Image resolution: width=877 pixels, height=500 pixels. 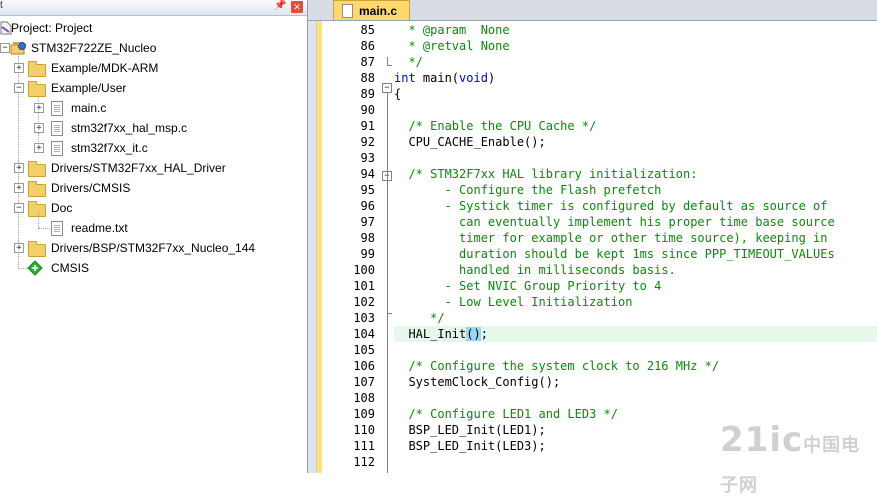 What do you see at coordinates (62, 208) in the screenshot?
I see `group-label: Doc` at bounding box center [62, 208].